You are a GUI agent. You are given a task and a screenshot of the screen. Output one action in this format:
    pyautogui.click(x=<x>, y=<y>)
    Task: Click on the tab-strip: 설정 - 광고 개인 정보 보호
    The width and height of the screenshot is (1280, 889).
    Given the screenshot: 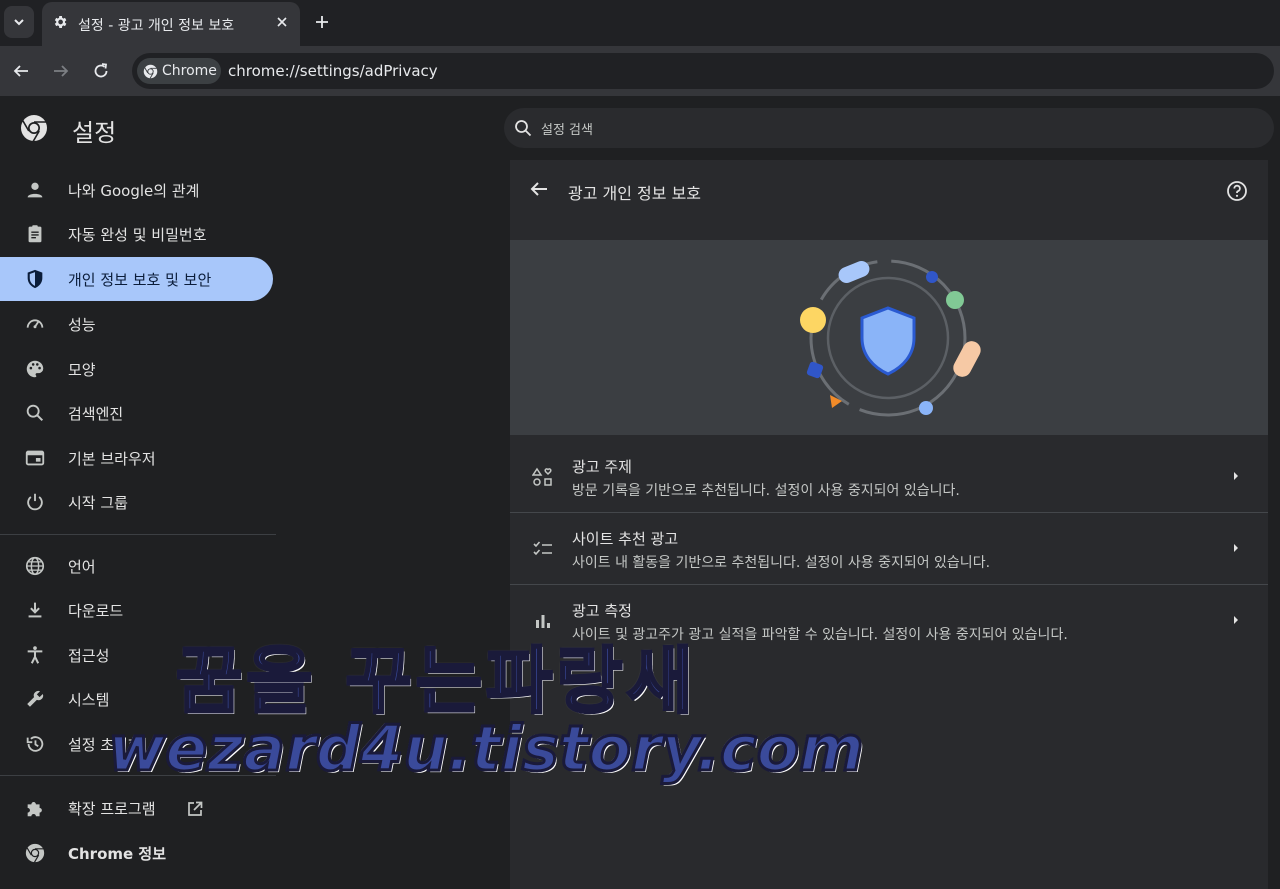 What is the action you would take?
    pyautogui.click(x=640, y=23)
    